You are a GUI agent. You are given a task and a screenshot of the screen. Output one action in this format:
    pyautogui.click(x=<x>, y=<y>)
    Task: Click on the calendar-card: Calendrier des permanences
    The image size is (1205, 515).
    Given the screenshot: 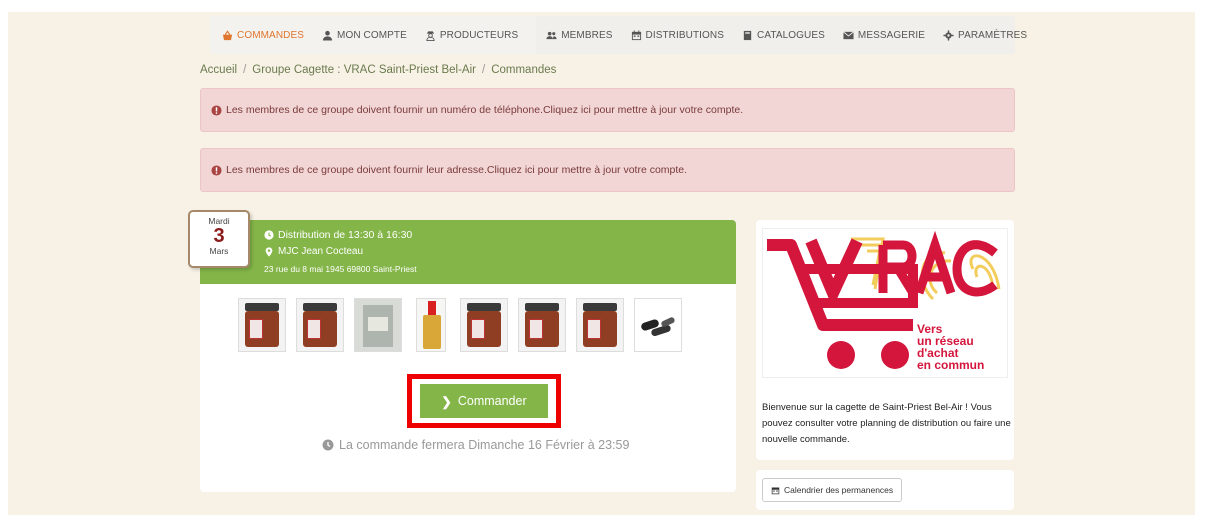 What is the action you would take?
    pyautogui.click(x=885, y=490)
    